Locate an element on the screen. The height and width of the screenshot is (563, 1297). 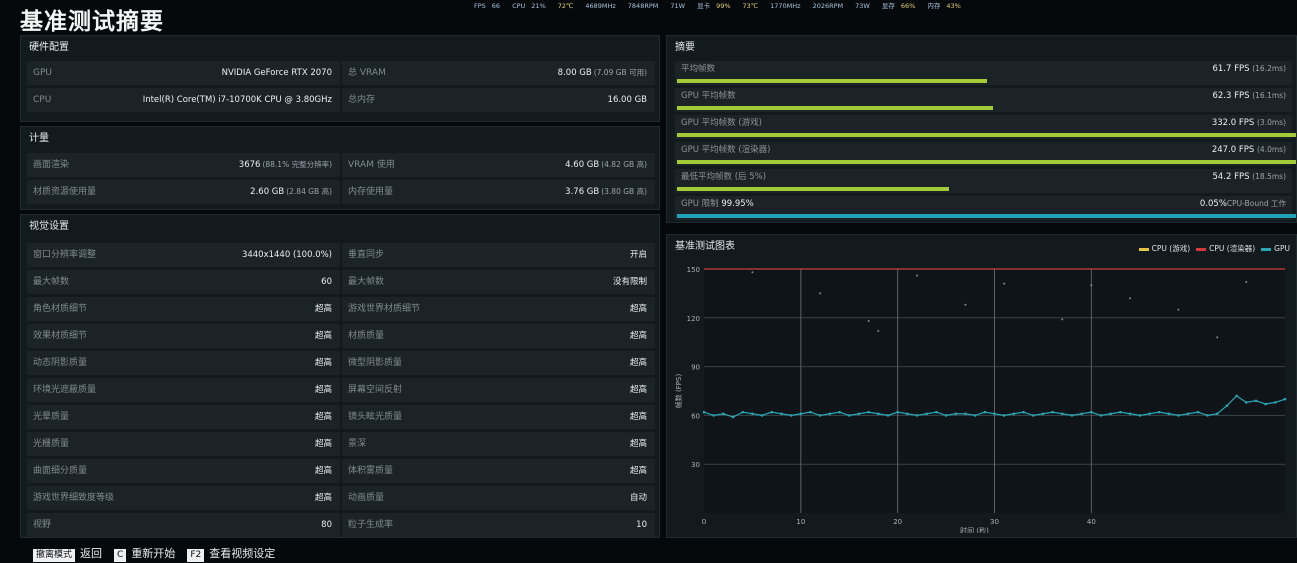
summary-label: 平均帧数 is located at coordinates (698, 69).